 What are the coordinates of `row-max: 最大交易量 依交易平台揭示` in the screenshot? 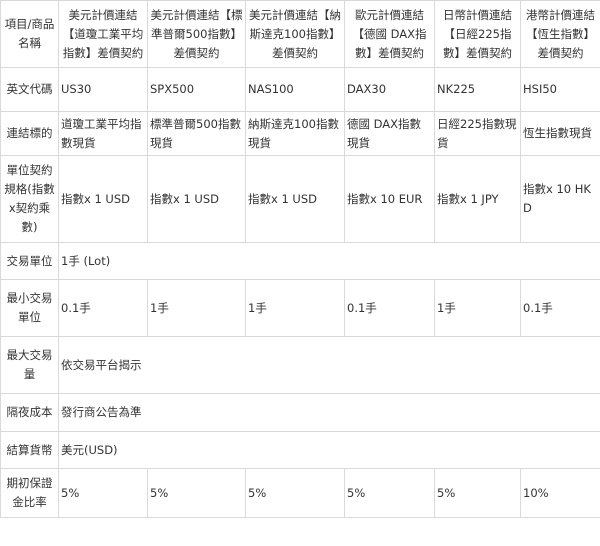 It's located at (300, 365).